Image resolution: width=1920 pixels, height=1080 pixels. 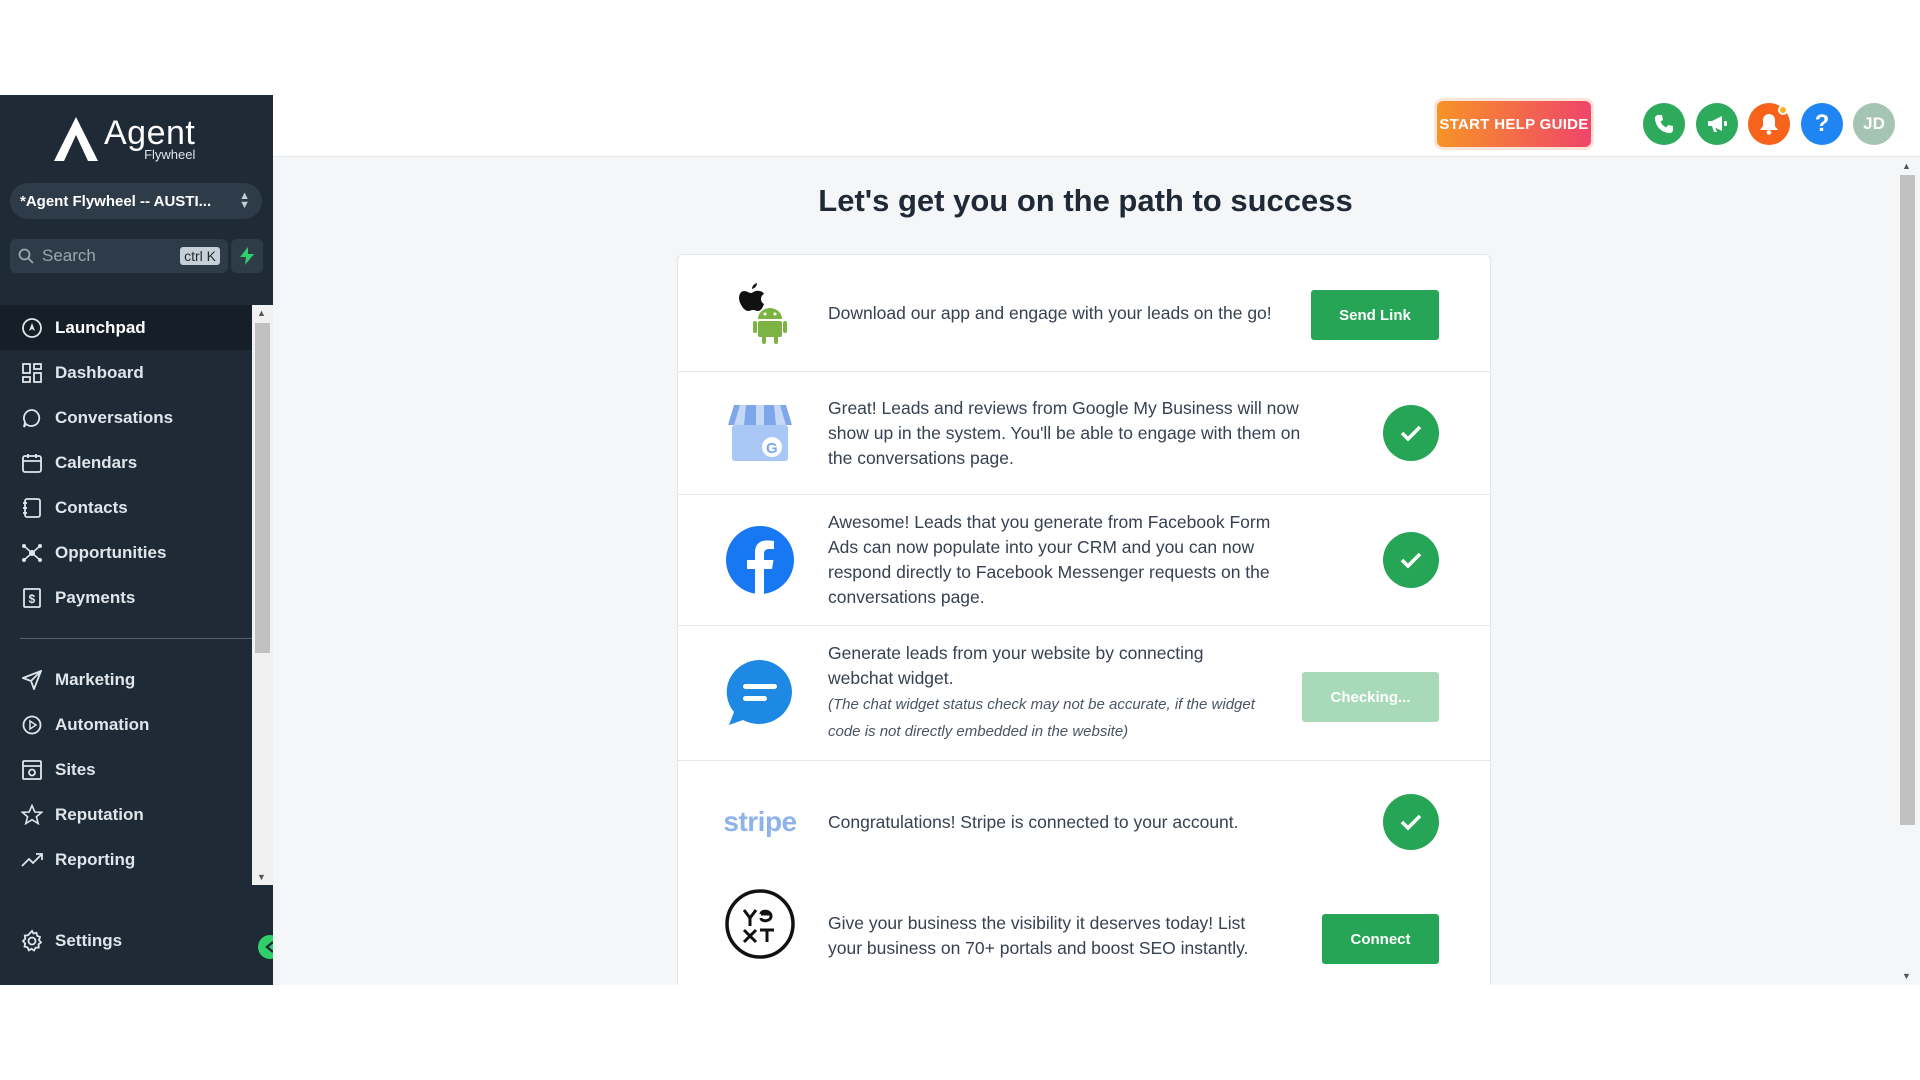 I want to click on sidebar-item-marketing: Marketing, so click(x=126, y=679).